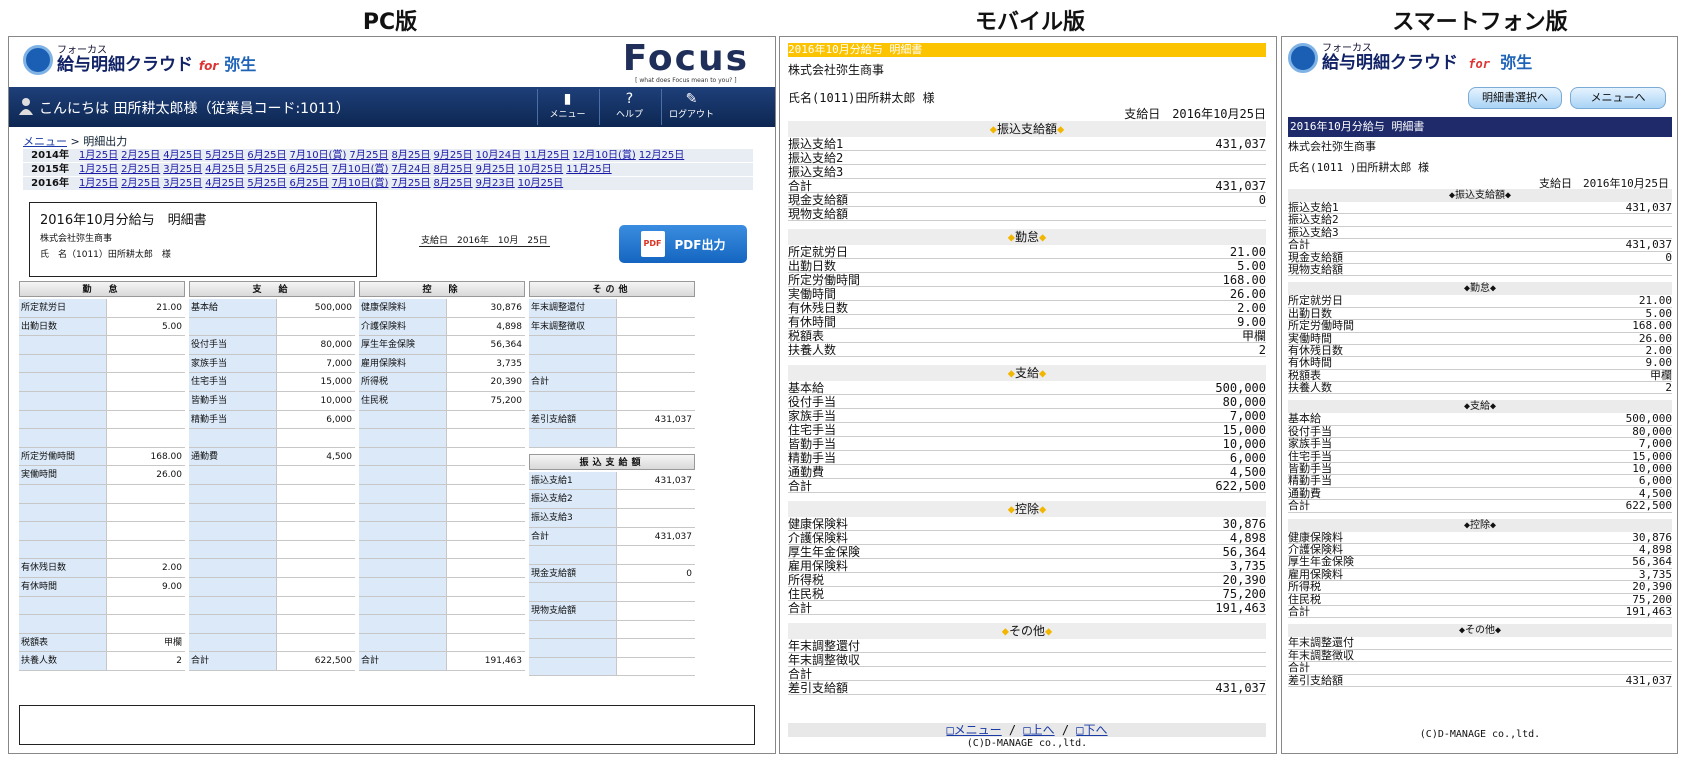  Describe the element at coordinates (1480, 195) in the screenshot. I see `section-header: ◆振込支給額◆` at that location.